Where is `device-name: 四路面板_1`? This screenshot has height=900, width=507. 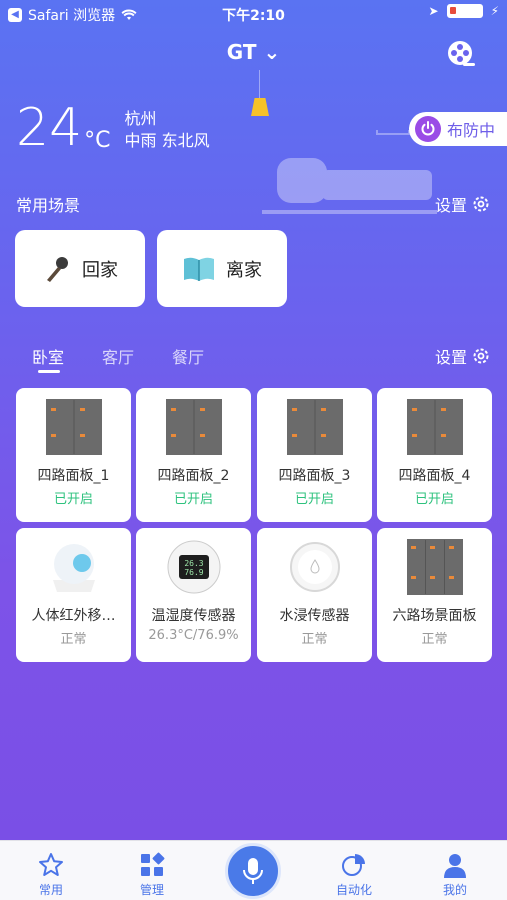
device-name: 四路面板_1 is located at coordinates (73, 476).